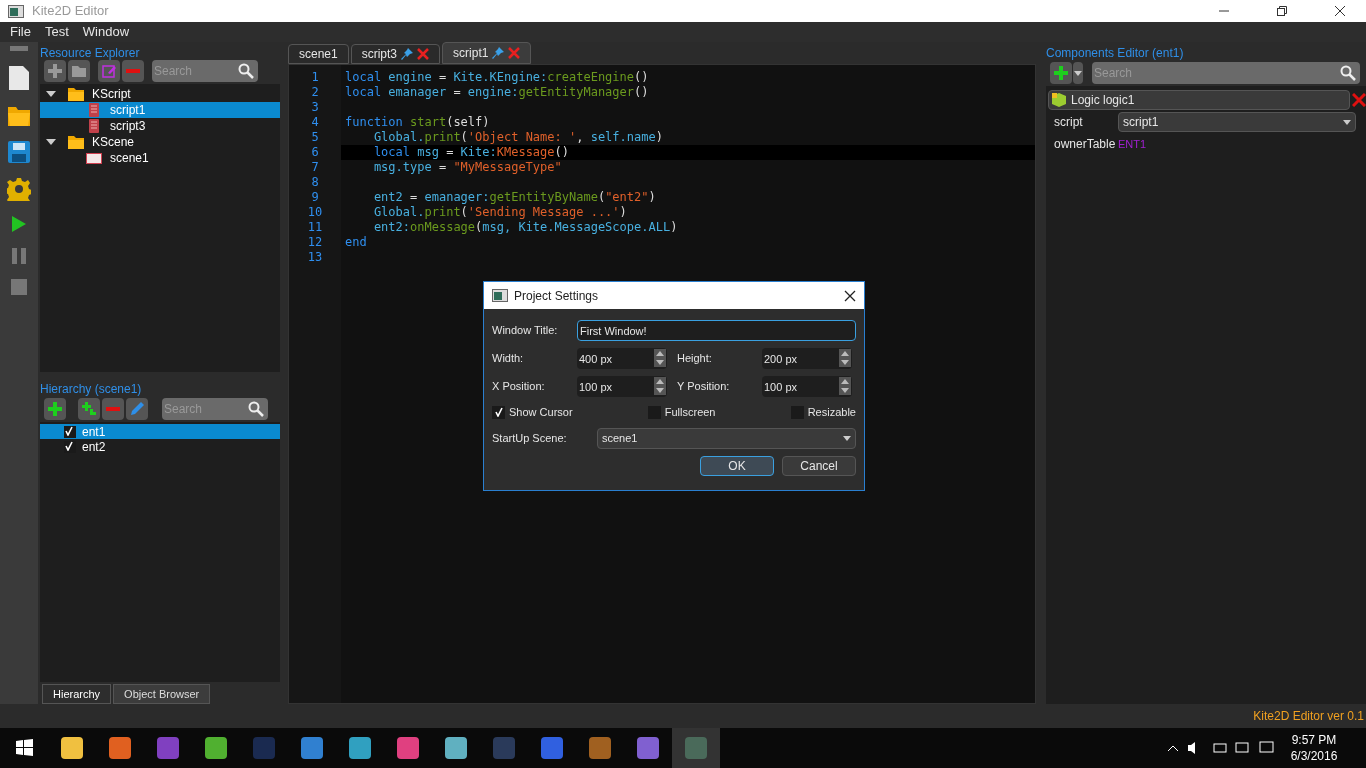 The height and width of the screenshot is (768, 1366). Describe the element at coordinates (160, 431) in the screenshot. I see `entity-item: ent1` at that location.